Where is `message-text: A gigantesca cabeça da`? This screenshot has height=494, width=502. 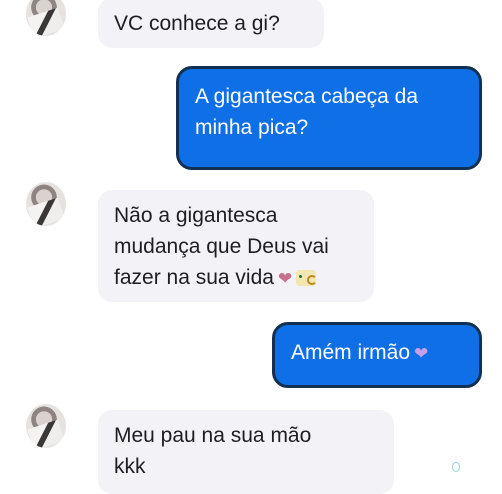
message-text: A gigantesca cabeça da is located at coordinates (307, 96).